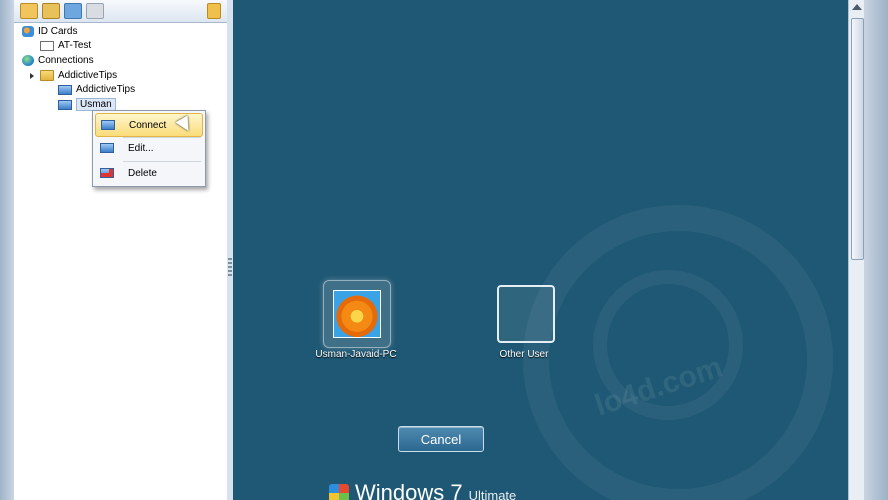 This screenshot has height=500, width=888. I want to click on scroll-up-arrow-icon, so click(857, 7).